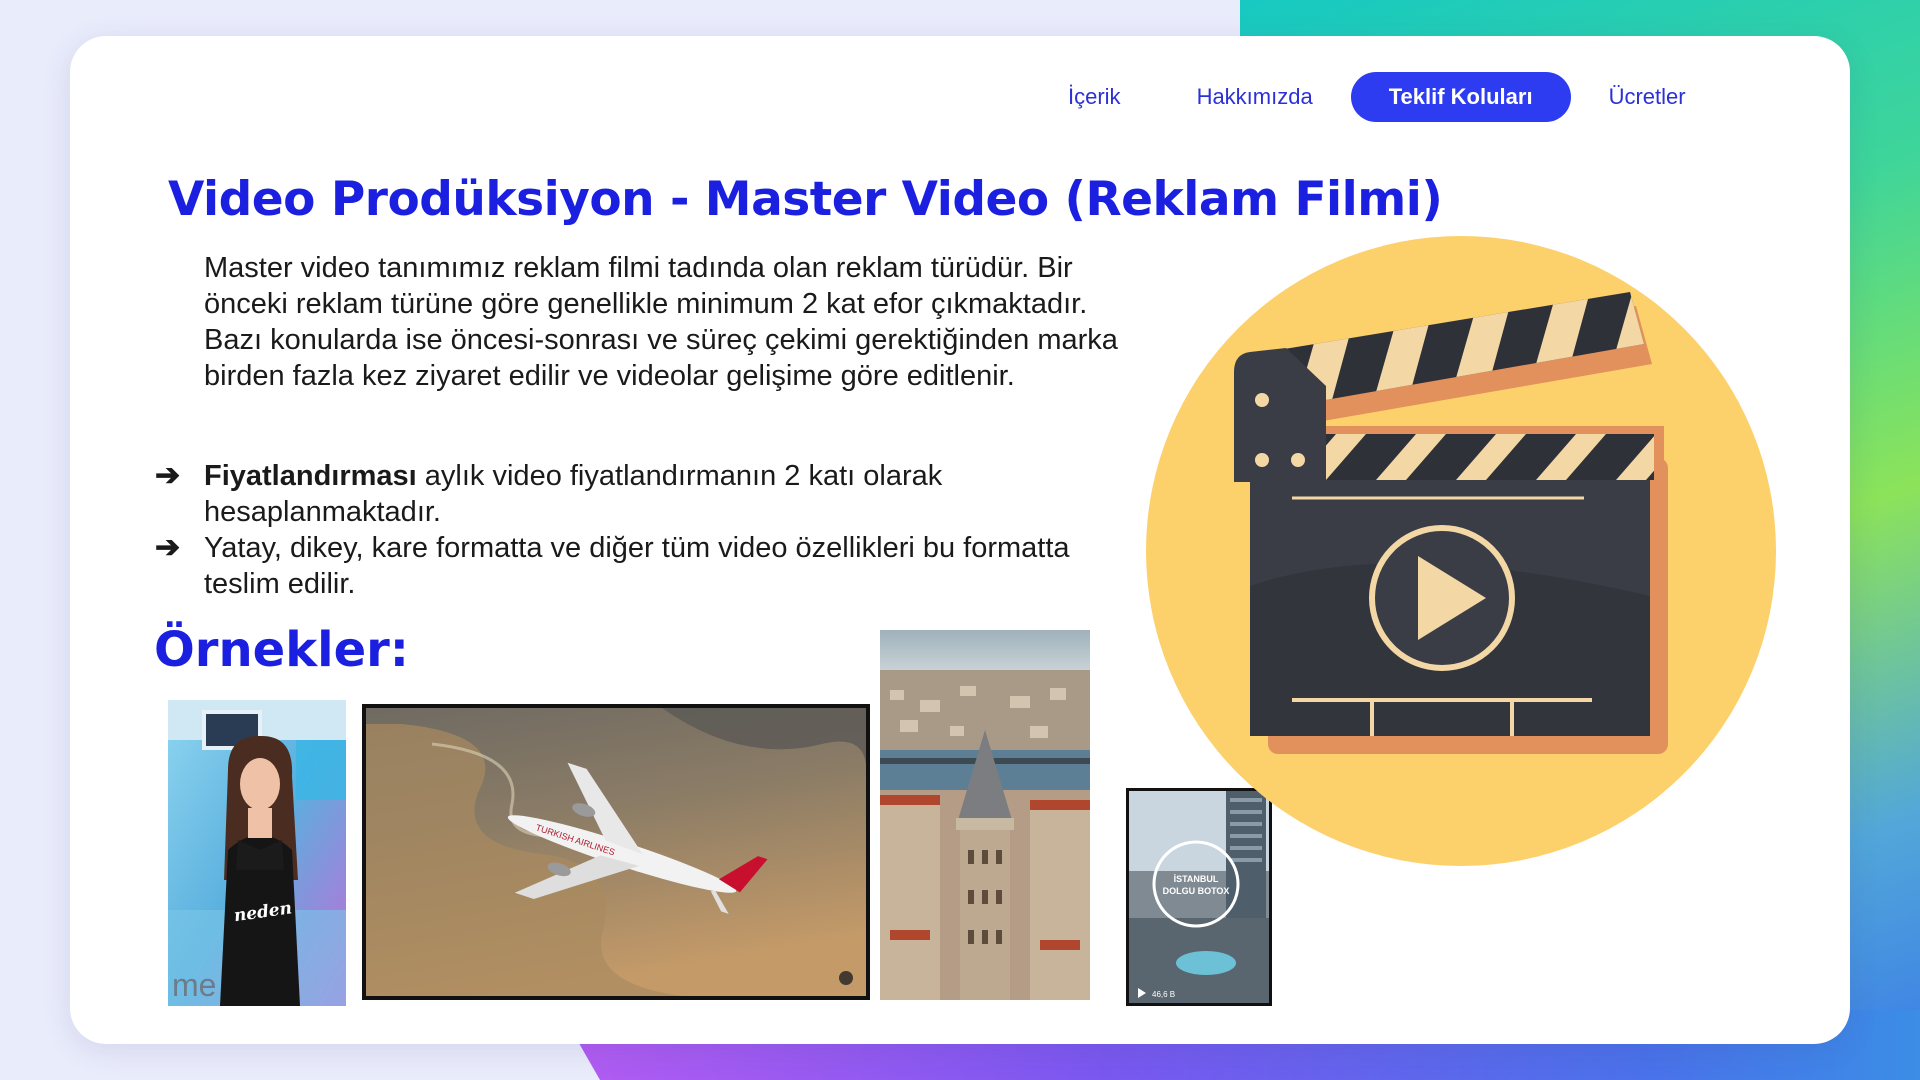  I want to click on presenter-thumbnail-image: me neden, so click(257, 853).